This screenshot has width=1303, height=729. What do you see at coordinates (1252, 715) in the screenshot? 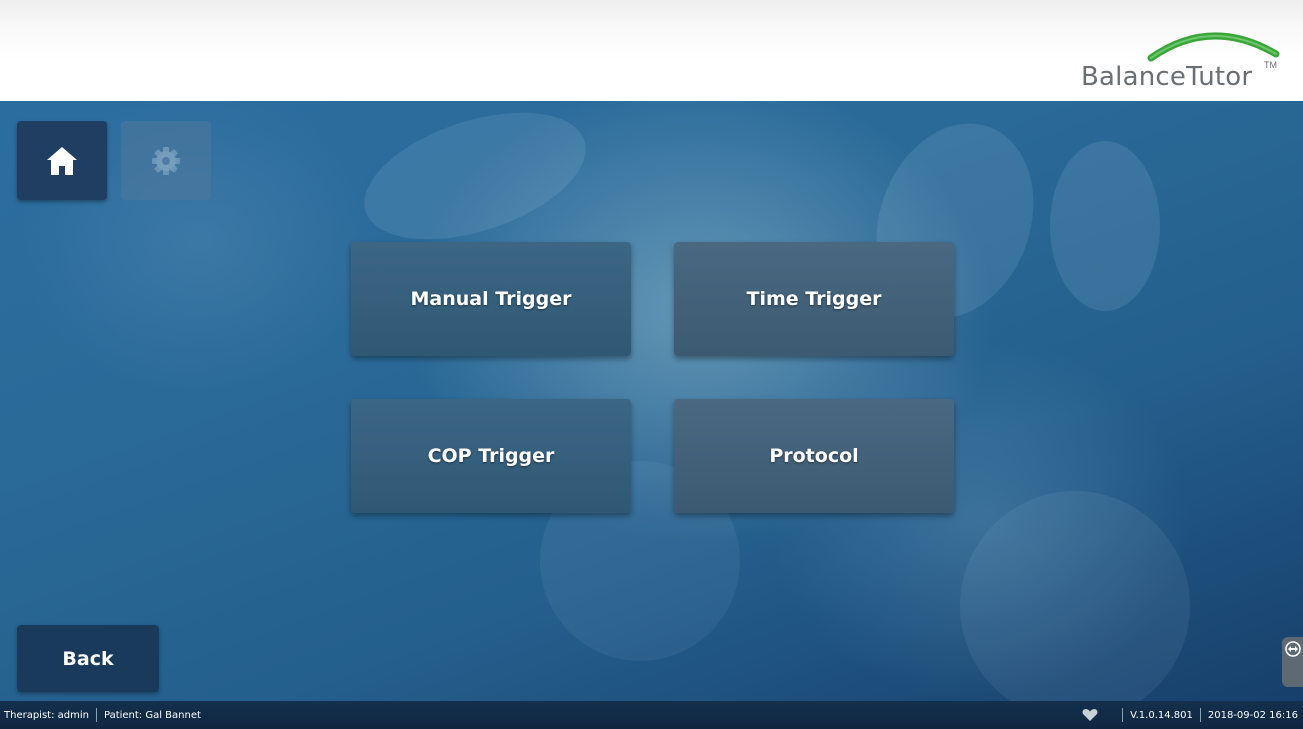
I see `datetime-label: 2018-09-02 16:16` at bounding box center [1252, 715].